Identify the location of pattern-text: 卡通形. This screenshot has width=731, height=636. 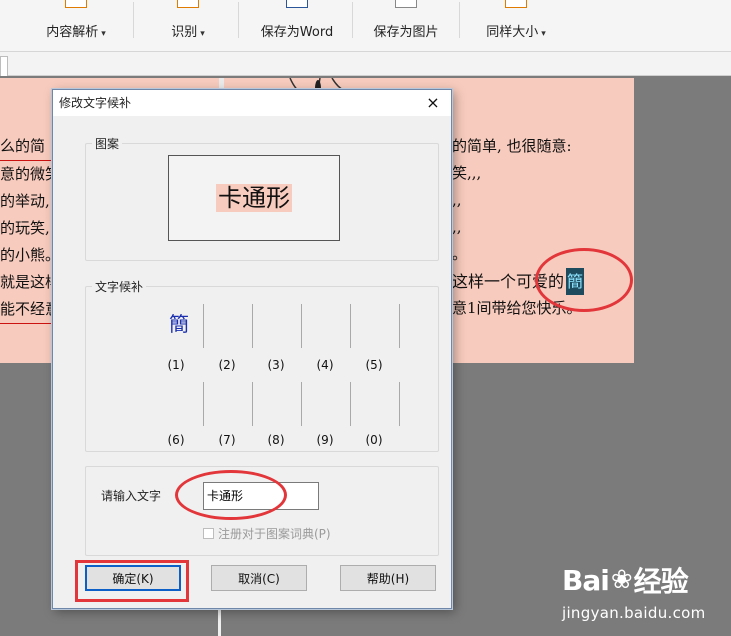
(254, 198).